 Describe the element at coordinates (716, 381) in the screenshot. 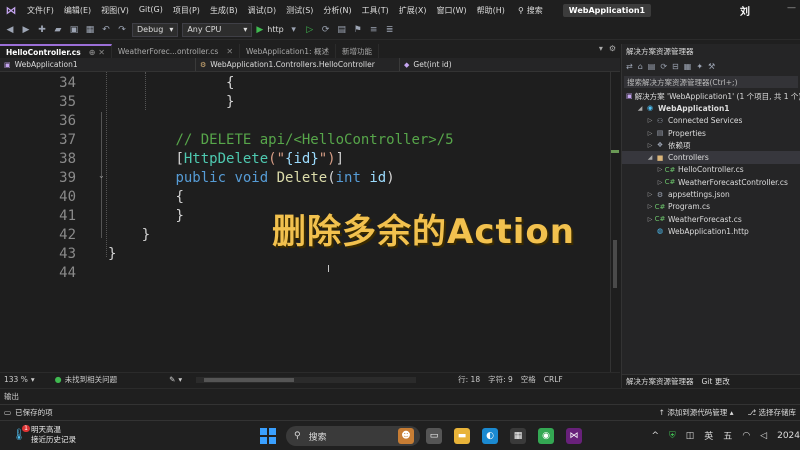

I see `tab-git-changes: Git 更改` at that location.